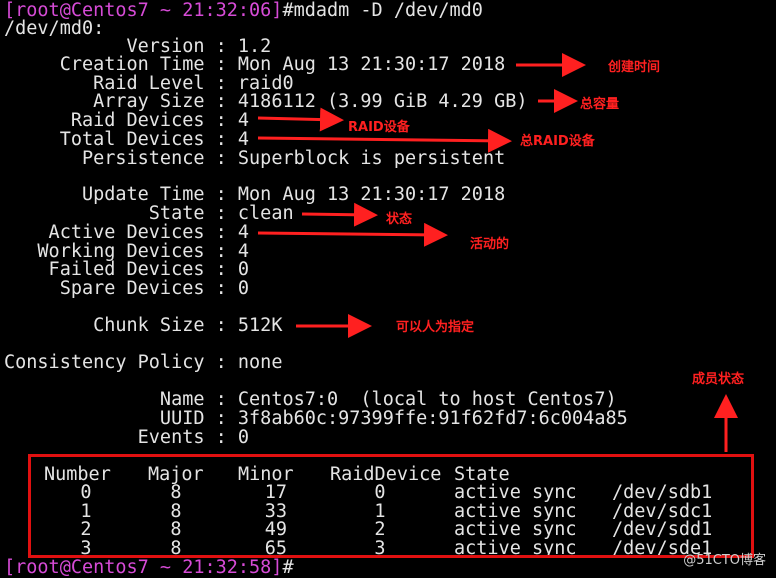 The height and width of the screenshot is (578, 776). Describe the element at coordinates (399, 219) in the screenshot. I see `note-state: 状态` at that location.